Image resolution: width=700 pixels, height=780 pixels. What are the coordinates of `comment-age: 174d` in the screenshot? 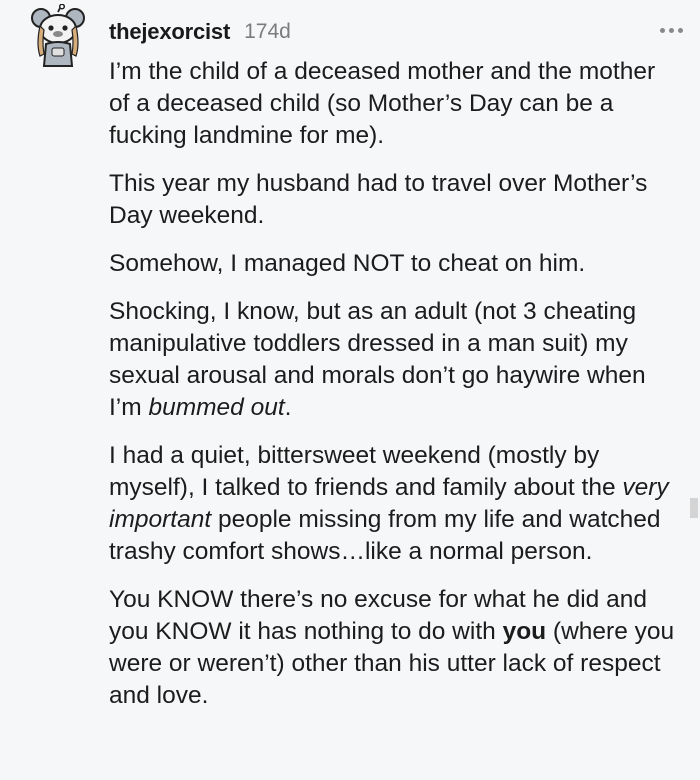 It's located at (267, 31).